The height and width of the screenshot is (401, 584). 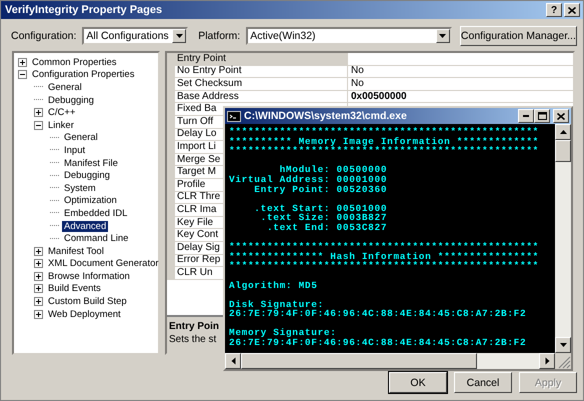 I want to click on console-line: ********** Memory Image Information *************, so click(x=384, y=141).